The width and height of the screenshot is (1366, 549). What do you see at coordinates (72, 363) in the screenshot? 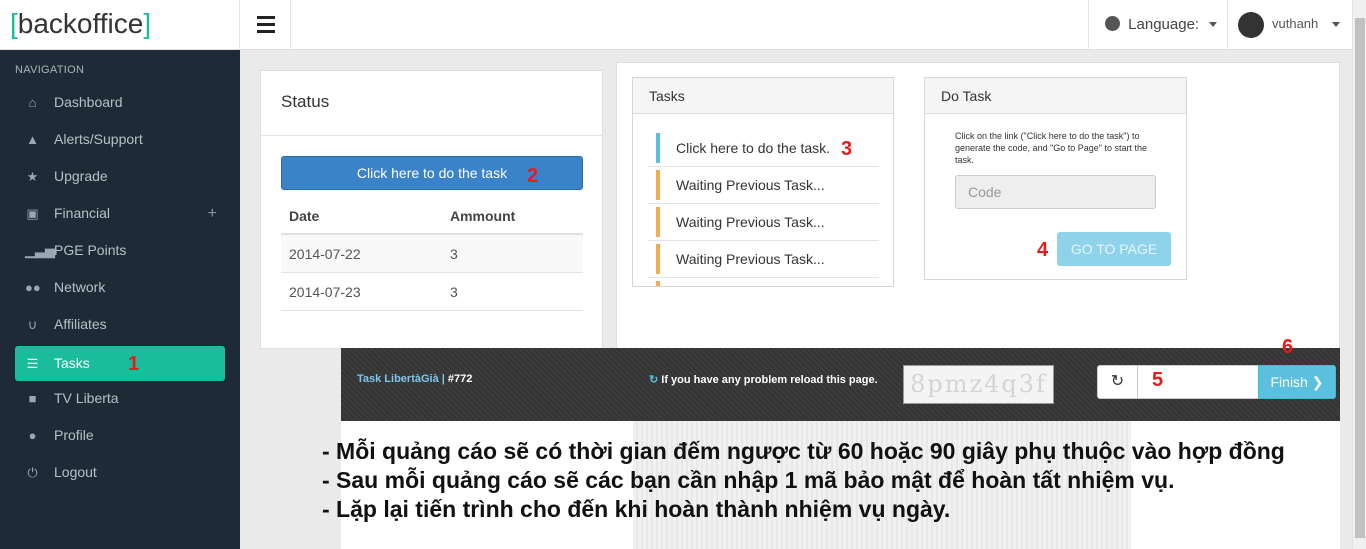
I see `sidebar-item-label: Tasks` at bounding box center [72, 363].